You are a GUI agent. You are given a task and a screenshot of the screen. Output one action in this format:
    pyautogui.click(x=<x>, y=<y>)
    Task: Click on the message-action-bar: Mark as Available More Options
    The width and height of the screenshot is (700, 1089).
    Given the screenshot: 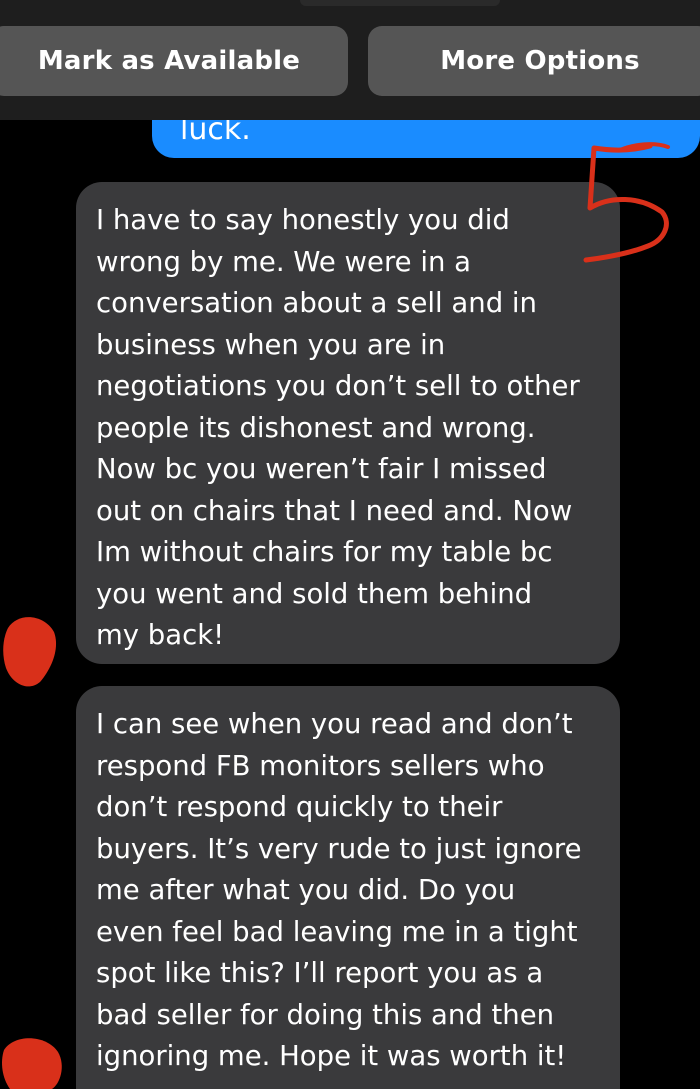 What is the action you would take?
    pyautogui.click(x=350, y=60)
    